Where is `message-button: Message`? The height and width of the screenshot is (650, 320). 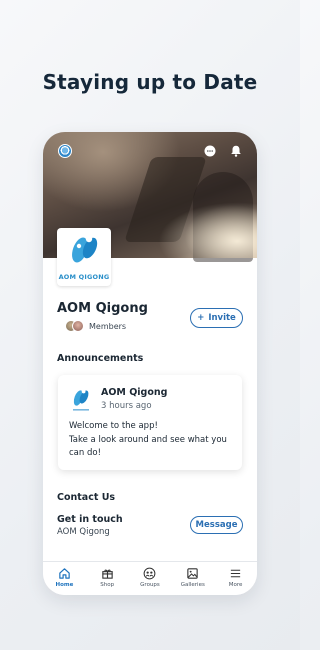 message-button: Message is located at coordinates (216, 525).